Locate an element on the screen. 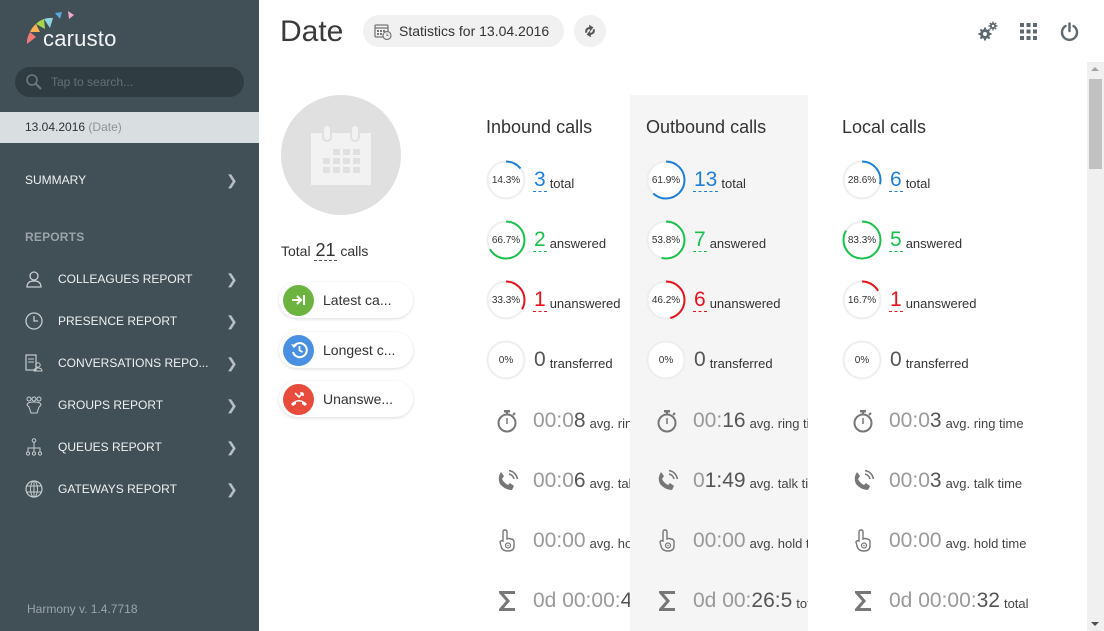 The image size is (1104, 631). queue-icon is located at coordinates (34, 447).